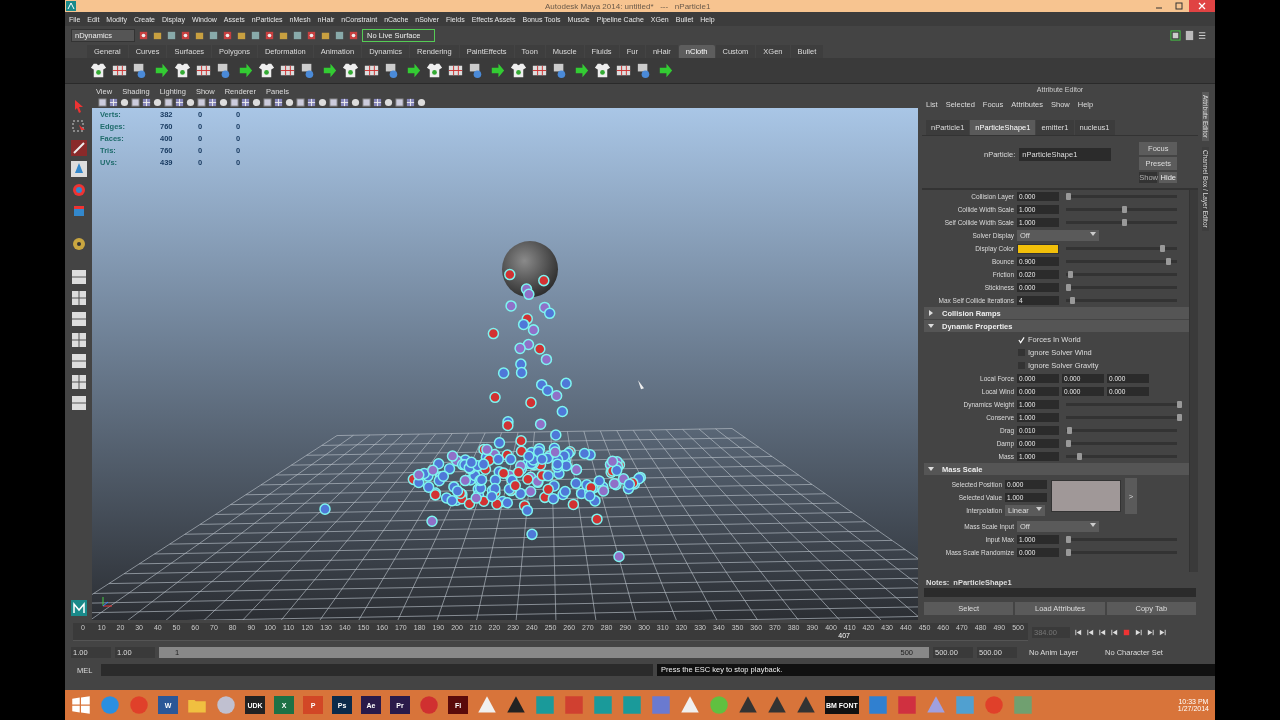 The height and width of the screenshot is (720, 1280). What do you see at coordinates (78, 244) in the screenshot?
I see `gear-icon` at bounding box center [78, 244].